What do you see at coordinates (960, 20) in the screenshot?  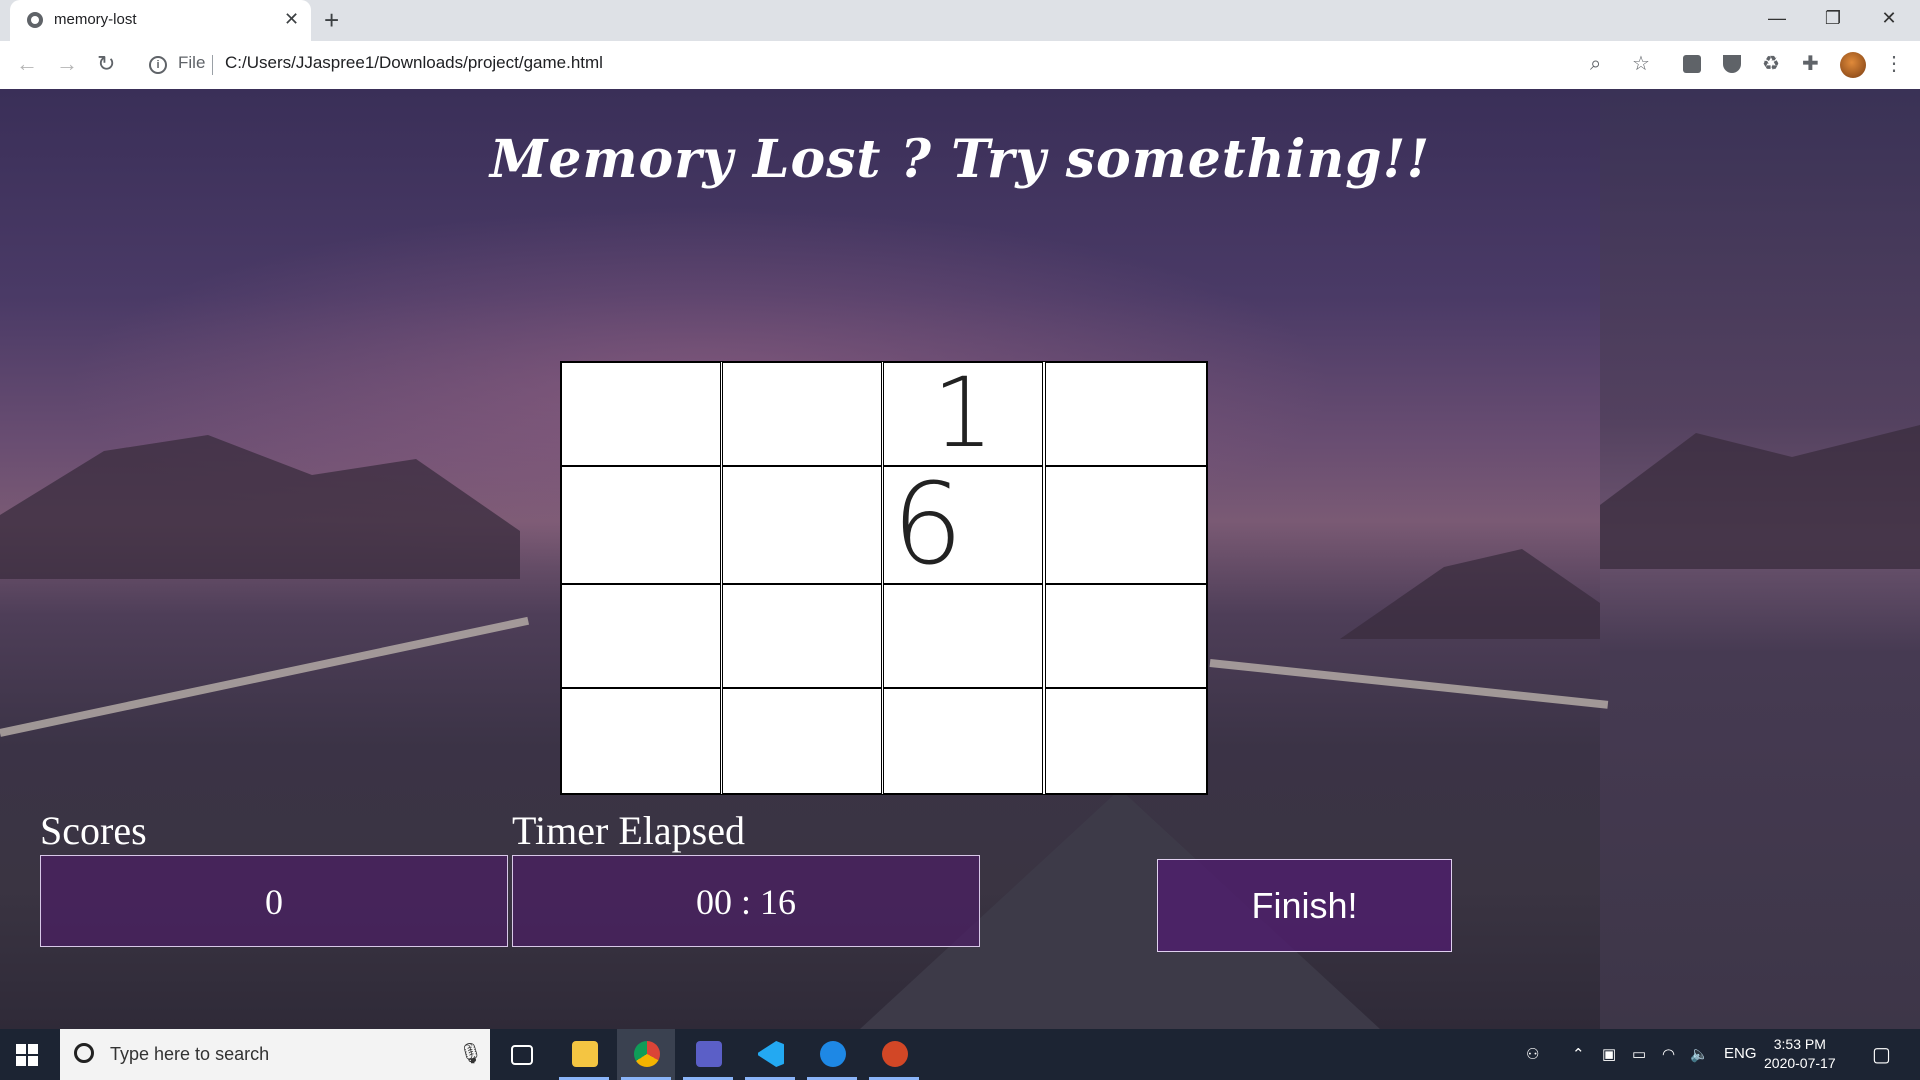 I see `tab-strip: memory-lost ✕ + — ❐ ✕` at bounding box center [960, 20].